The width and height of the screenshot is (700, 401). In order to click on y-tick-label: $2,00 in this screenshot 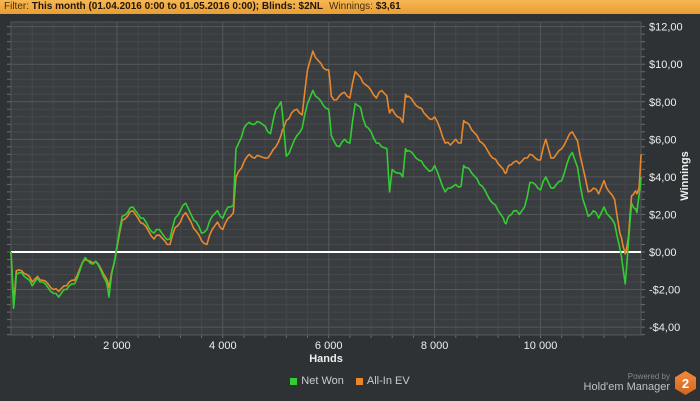, I will do `click(663, 215)`.